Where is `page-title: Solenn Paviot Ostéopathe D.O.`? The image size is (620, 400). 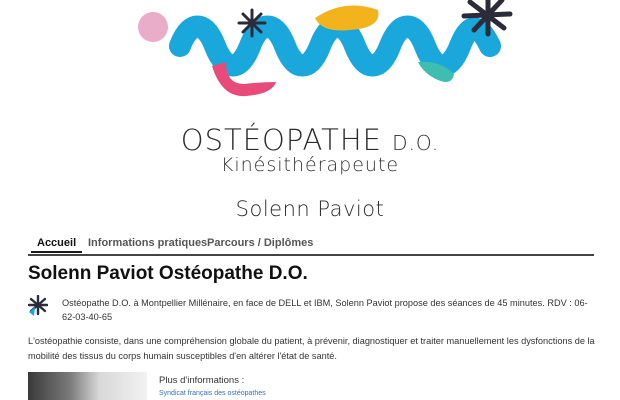 page-title: Solenn Paviot Ostéopathe D.O. is located at coordinates (168, 273).